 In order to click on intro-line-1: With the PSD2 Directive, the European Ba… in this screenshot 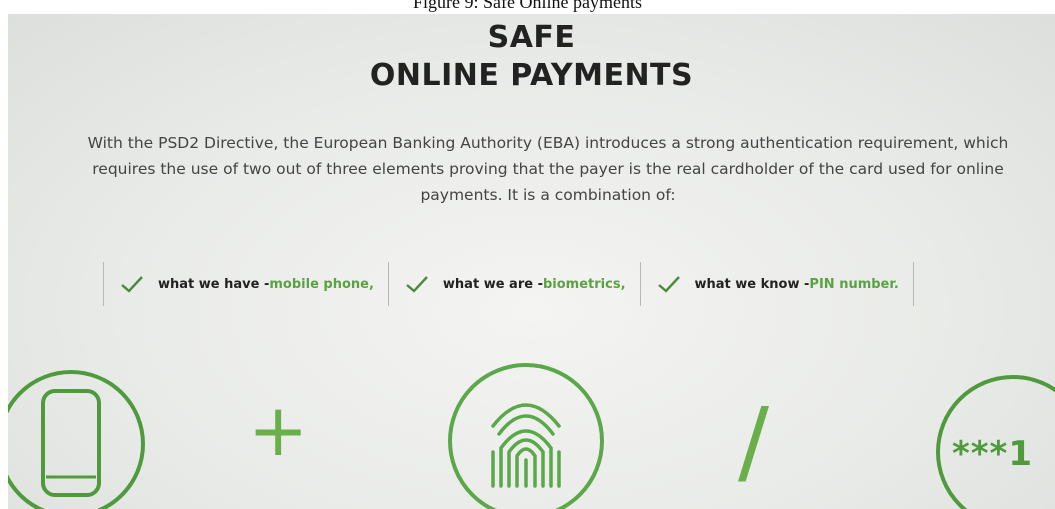, I will do `click(548, 143)`.